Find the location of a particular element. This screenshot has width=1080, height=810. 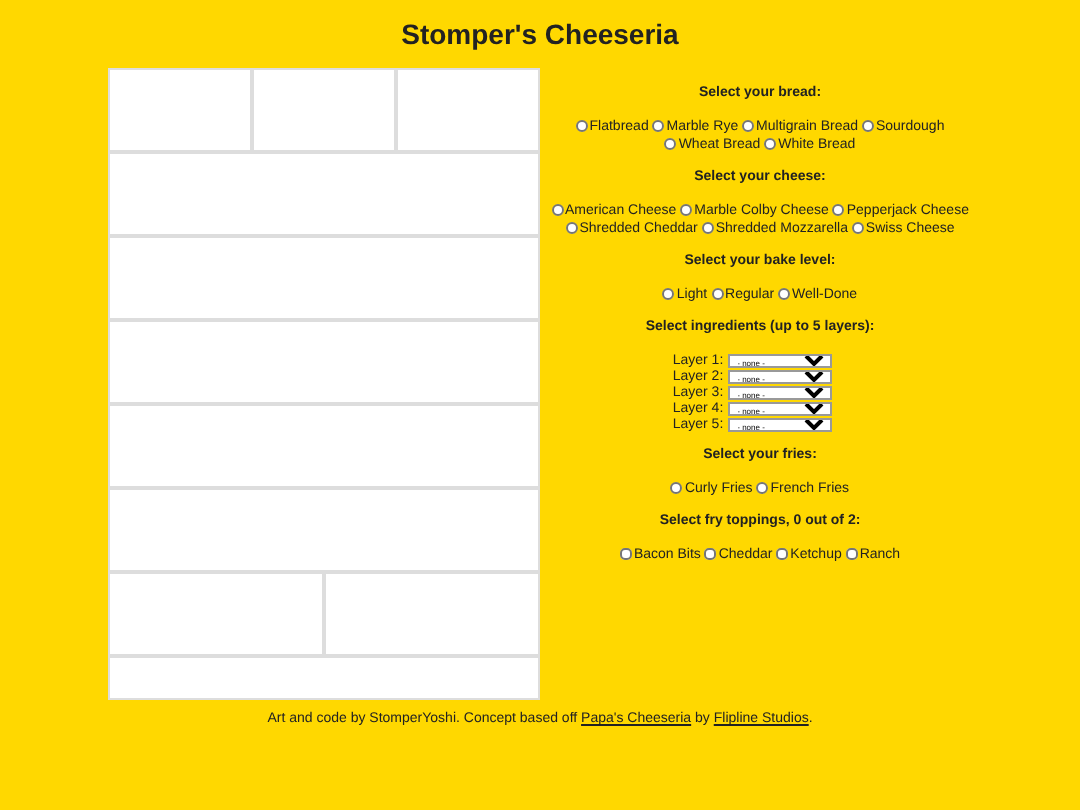

page-title: Stomper's Cheeseria is located at coordinates (540, 35).